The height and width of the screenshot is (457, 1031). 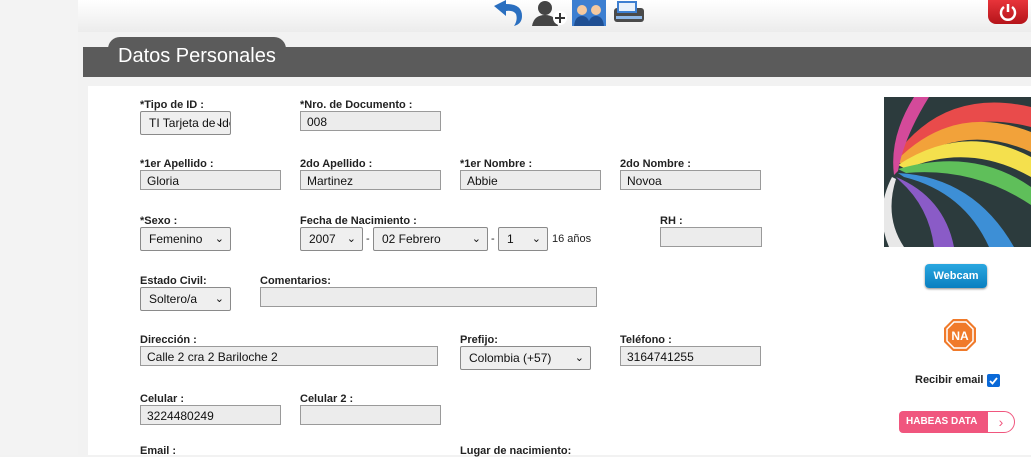 I want to click on na-icon: NA, so click(x=960, y=337).